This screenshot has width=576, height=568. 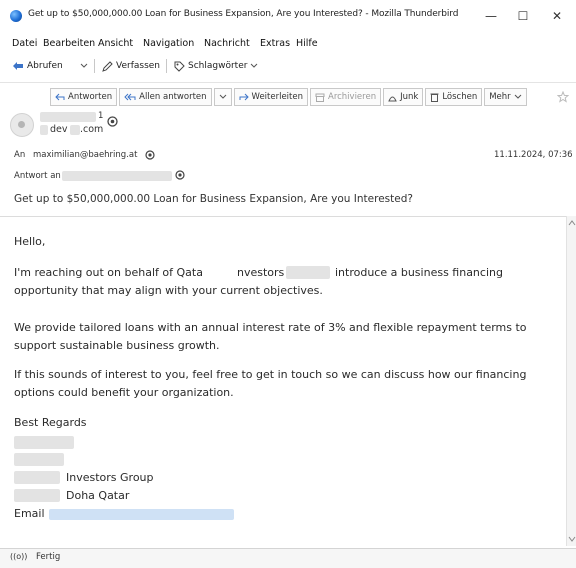 What do you see at coordinates (39, 459) in the screenshot?
I see `redacted-signature-line` at bounding box center [39, 459].